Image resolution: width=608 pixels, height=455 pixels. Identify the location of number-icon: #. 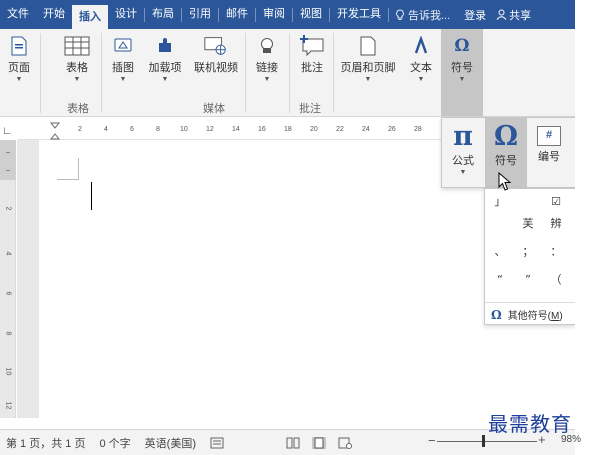
(549, 136).